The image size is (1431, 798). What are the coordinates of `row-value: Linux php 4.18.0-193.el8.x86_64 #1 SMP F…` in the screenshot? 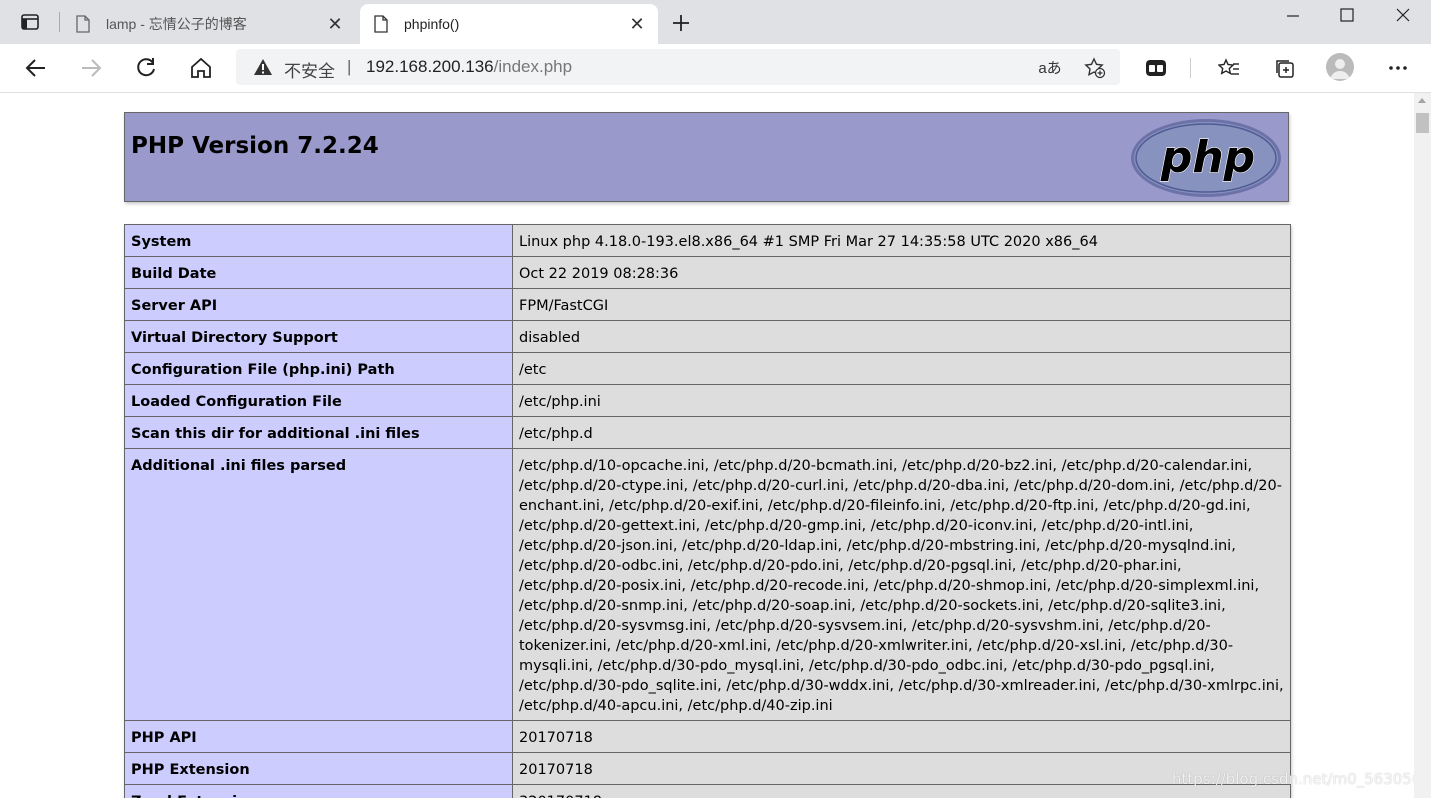 It's located at (901, 240).